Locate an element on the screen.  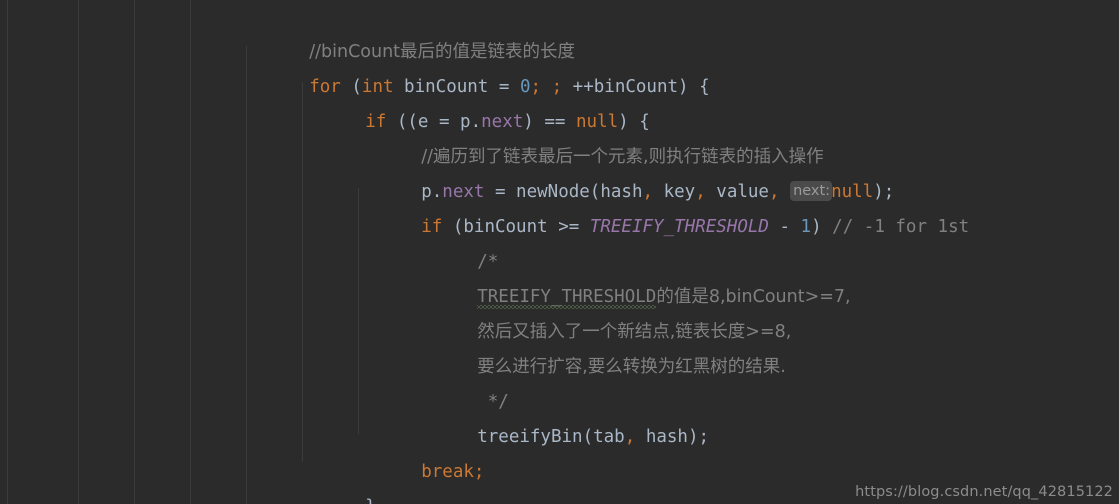
code-line-for-loop: for (int binCount = 0; ; ++binCount) { is located at coordinates (559, 66).